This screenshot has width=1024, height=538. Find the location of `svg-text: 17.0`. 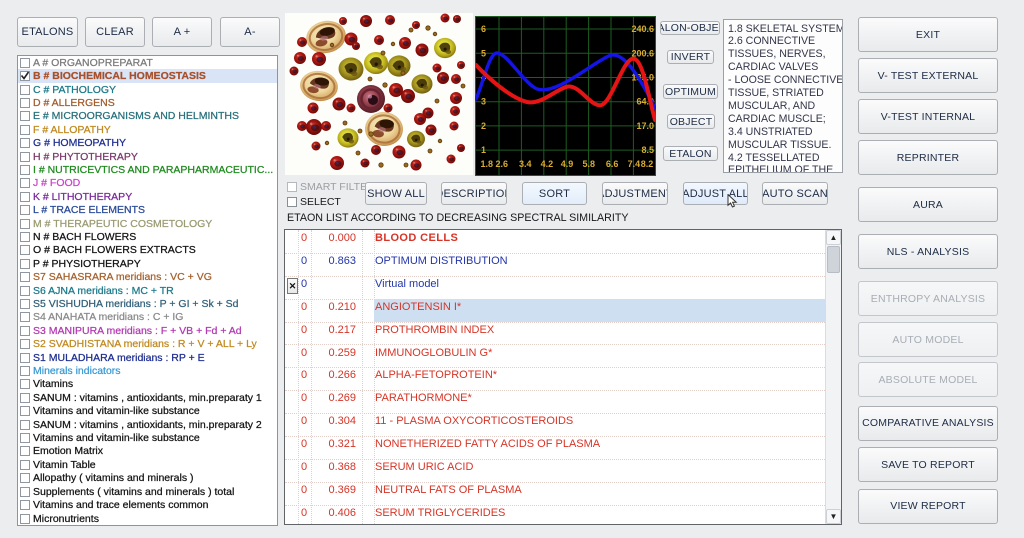

svg-text: 17.0 is located at coordinates (645, 126).